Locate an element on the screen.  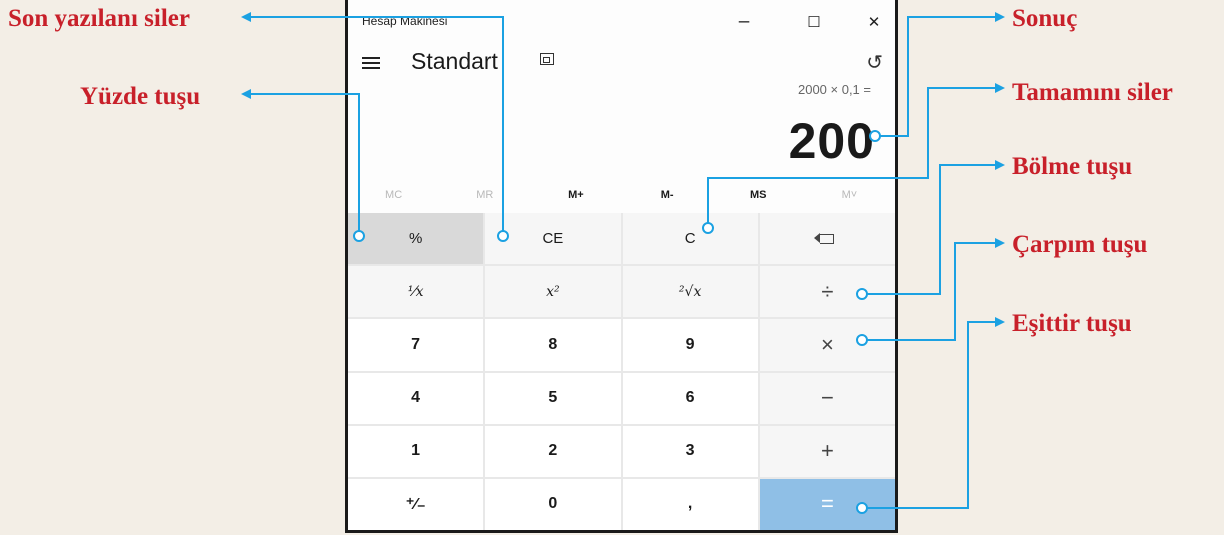
annotation-equals: Eşittir tuşu is located at coordinates (1072, 323).